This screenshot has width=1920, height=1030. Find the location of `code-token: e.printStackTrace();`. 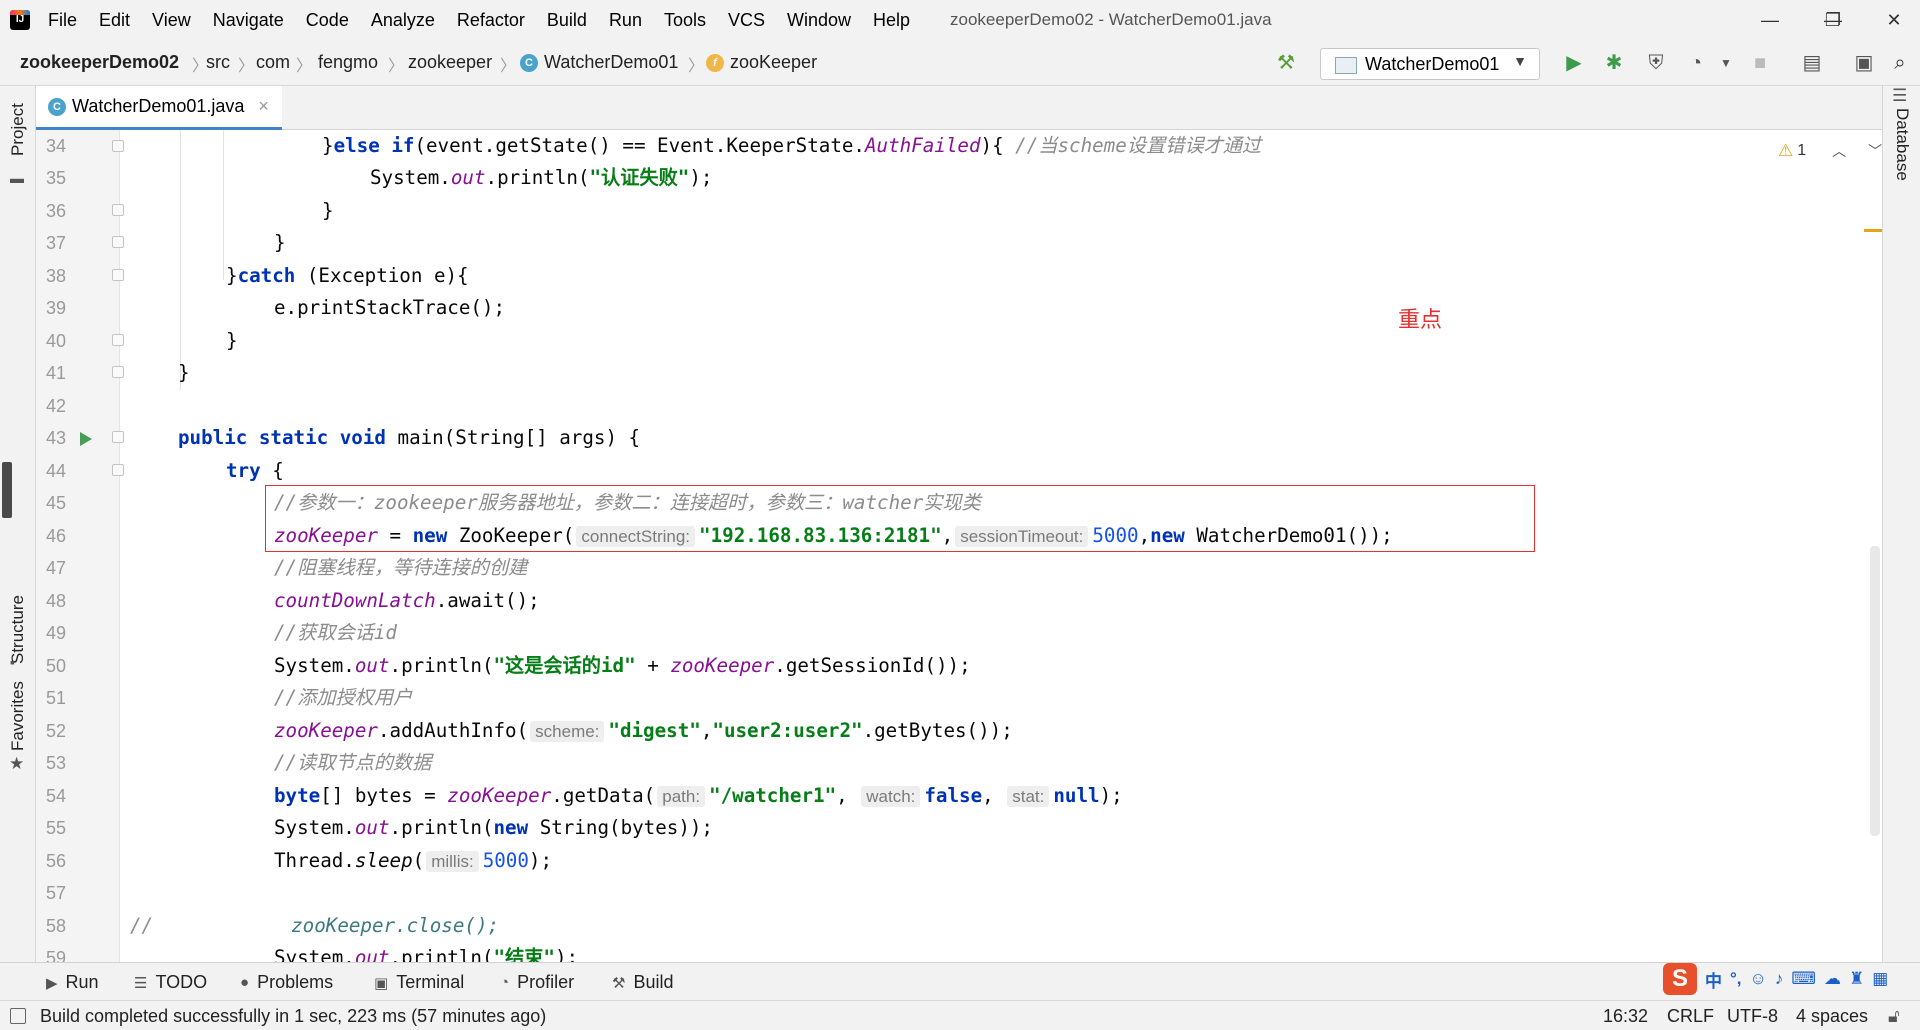

code-token: e.printStackTrace(); is located at coordinates (390, 307).